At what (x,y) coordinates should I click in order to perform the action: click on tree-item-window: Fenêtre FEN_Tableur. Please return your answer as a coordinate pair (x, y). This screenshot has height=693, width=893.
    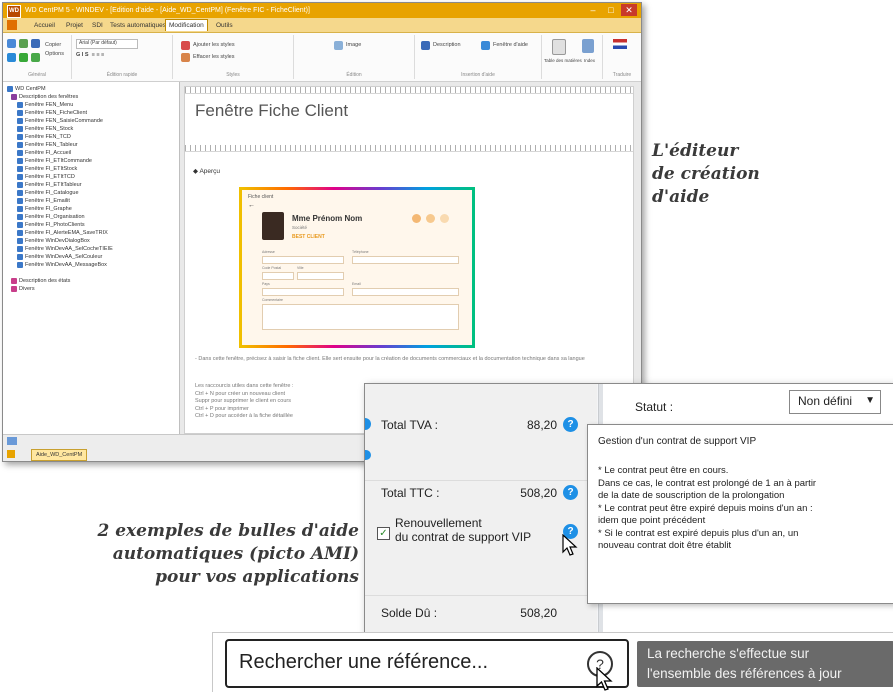
    Looking at the image, I should click on (47, 145).